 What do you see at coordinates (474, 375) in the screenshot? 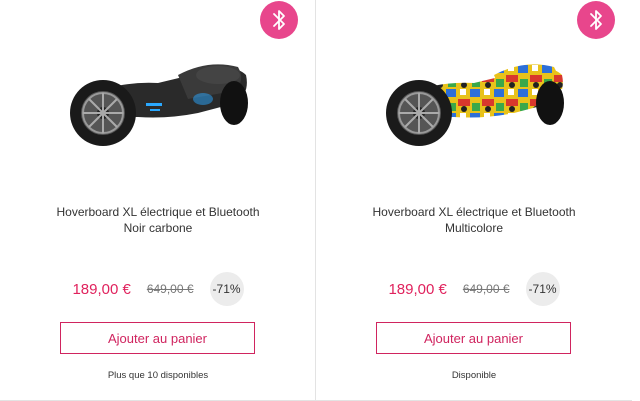
I see `availability-text: Disponible` at bounding box center [474, 375].